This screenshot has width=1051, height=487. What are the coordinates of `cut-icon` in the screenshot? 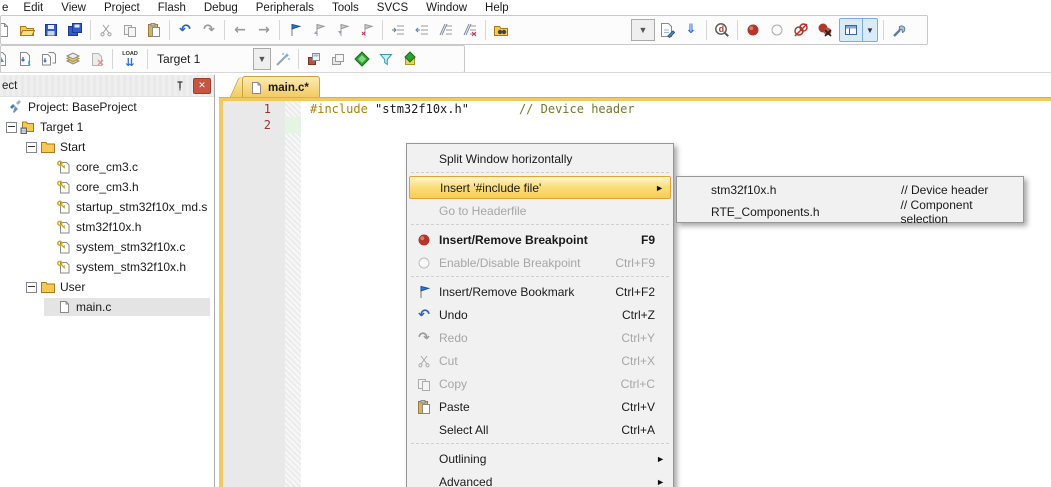 It's located at (106, 30).